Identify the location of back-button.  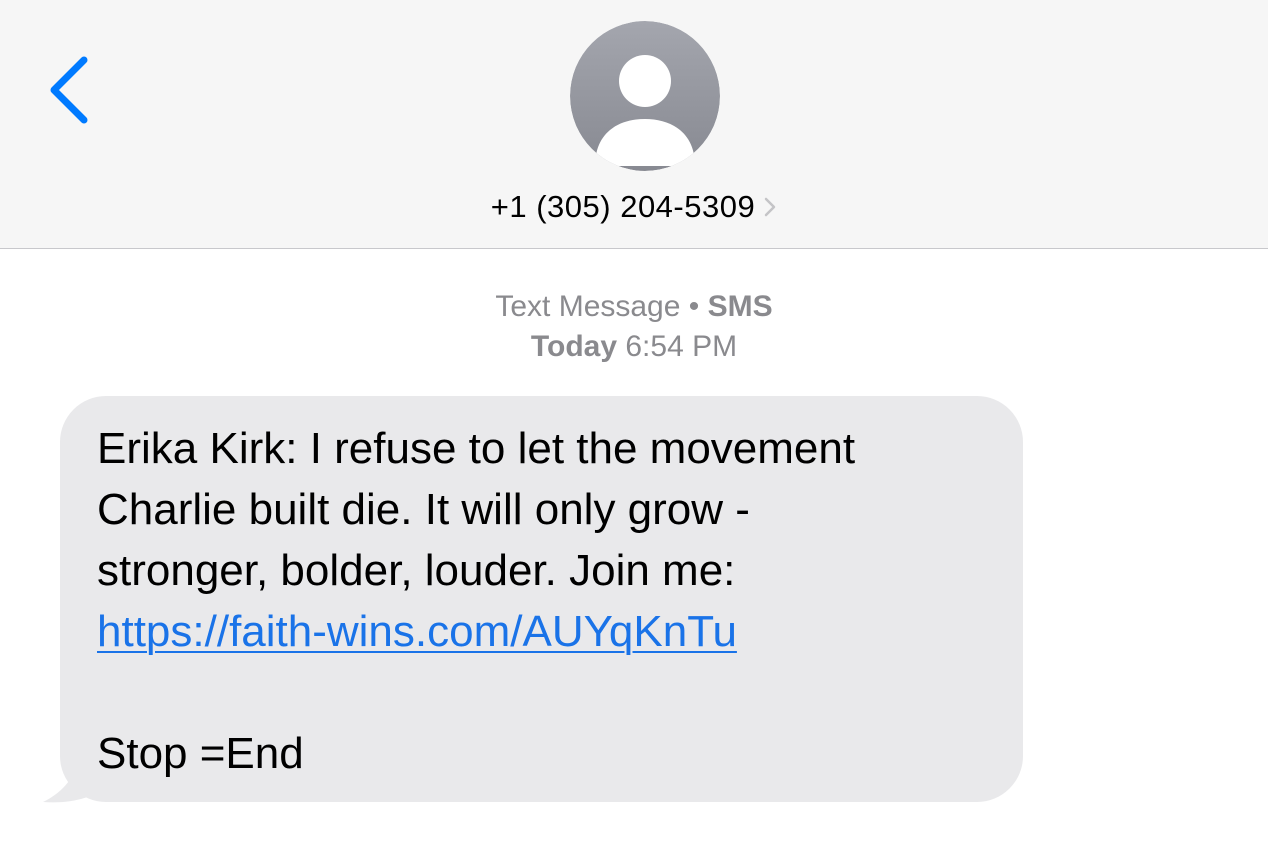
(70, 90).